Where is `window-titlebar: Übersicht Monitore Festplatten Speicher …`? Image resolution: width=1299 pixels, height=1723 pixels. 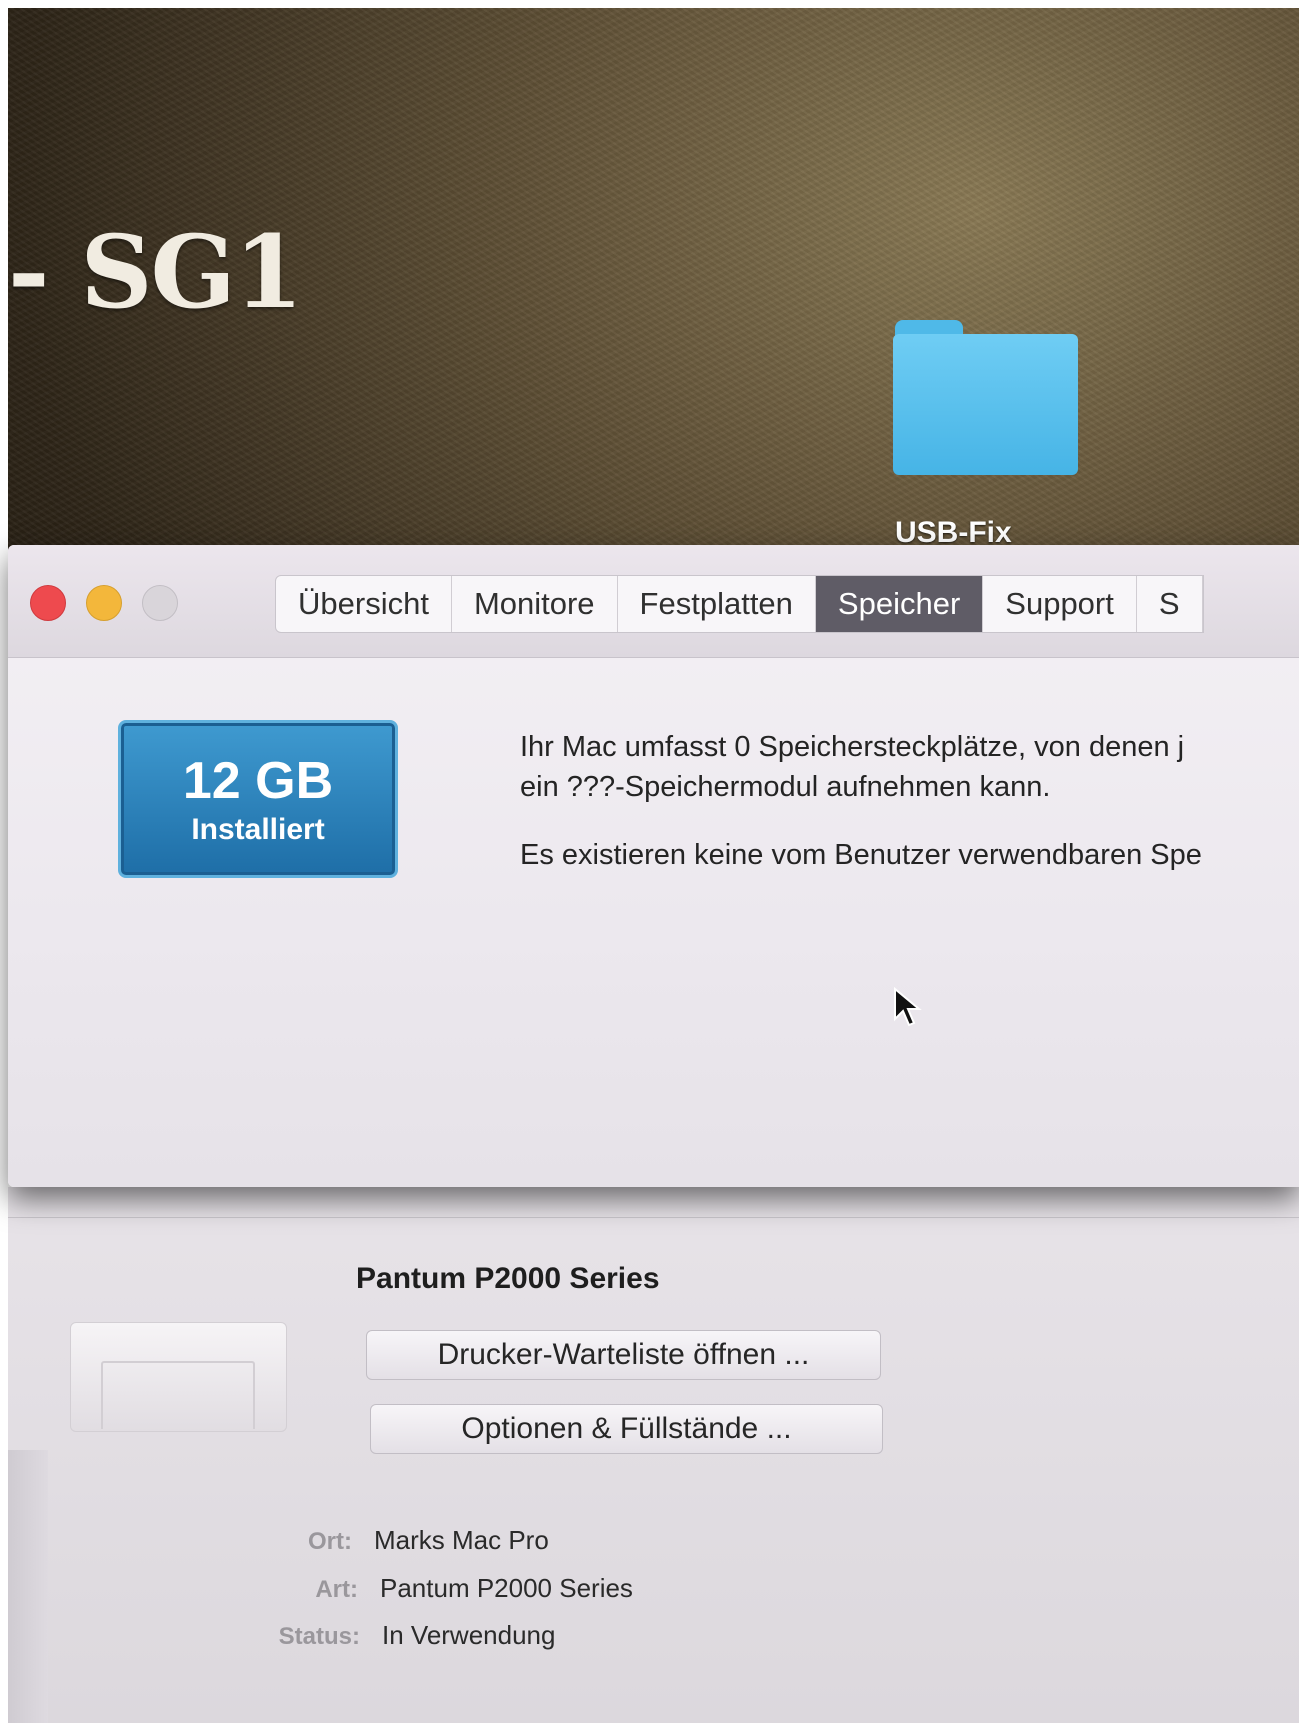
window-titlebar: Übersicht Monitore Festplatten Speicher … is located at coordinates (653, 601).